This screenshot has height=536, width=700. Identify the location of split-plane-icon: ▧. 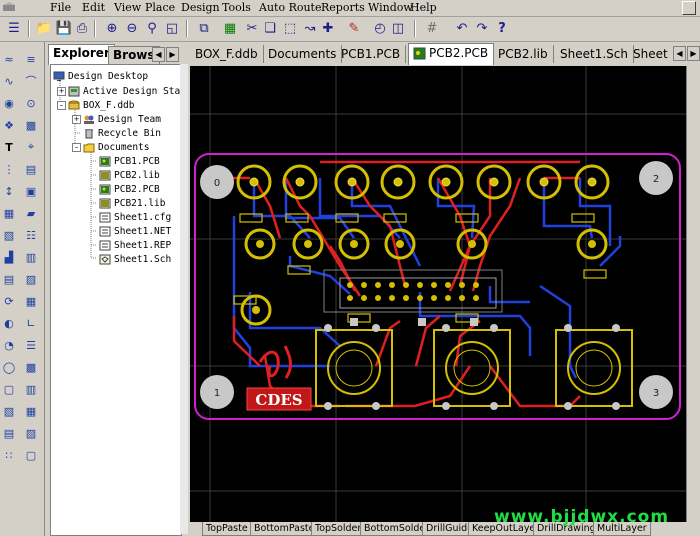
(9, 235).